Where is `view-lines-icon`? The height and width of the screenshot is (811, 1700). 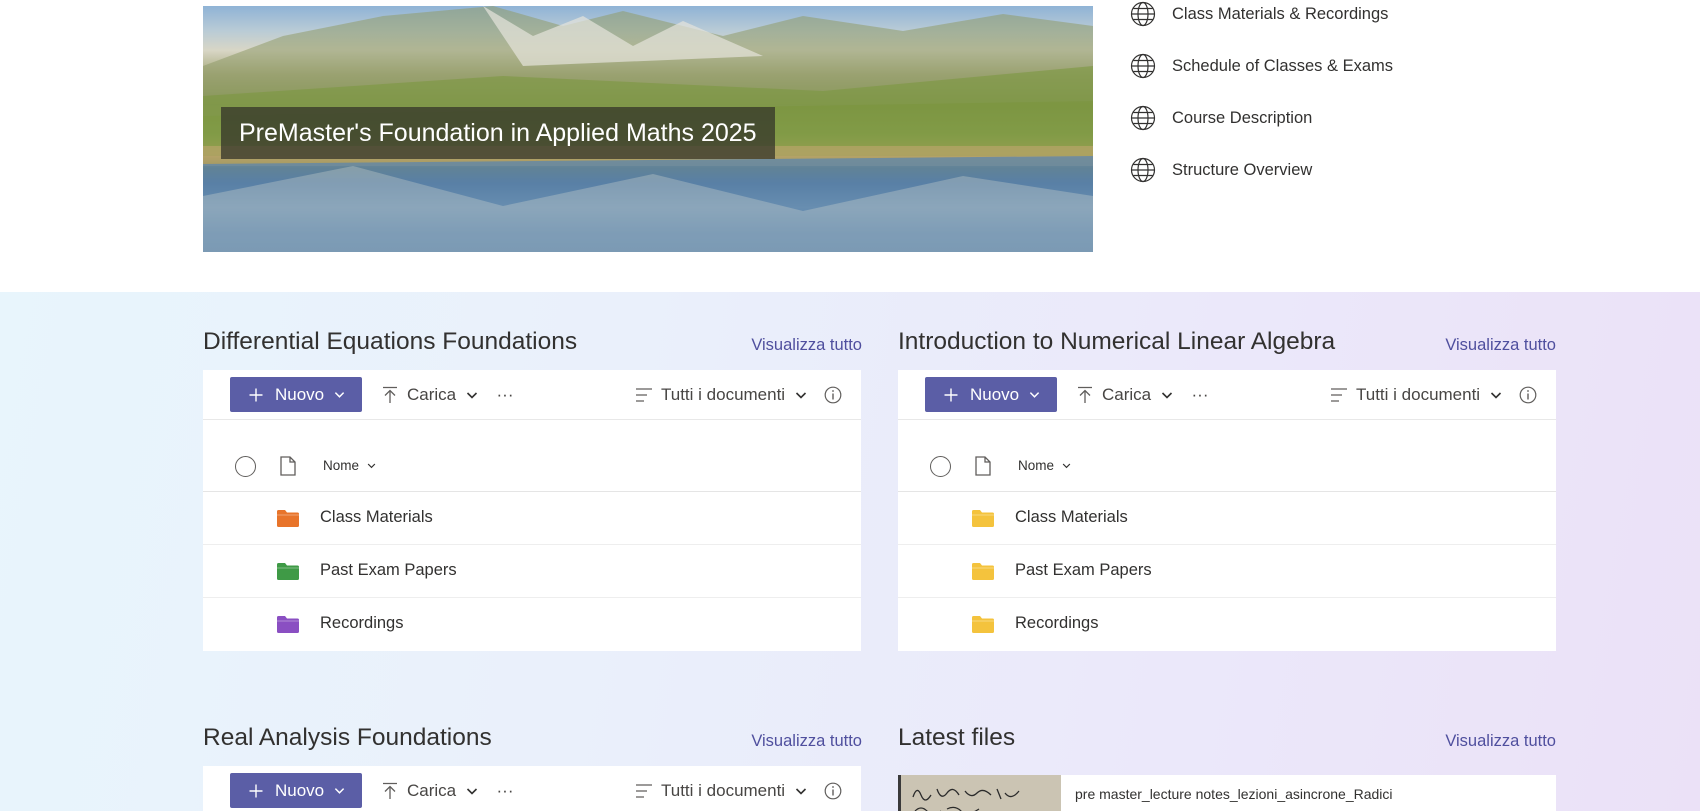 view-lines-icon is located at coordinates (644, 395).